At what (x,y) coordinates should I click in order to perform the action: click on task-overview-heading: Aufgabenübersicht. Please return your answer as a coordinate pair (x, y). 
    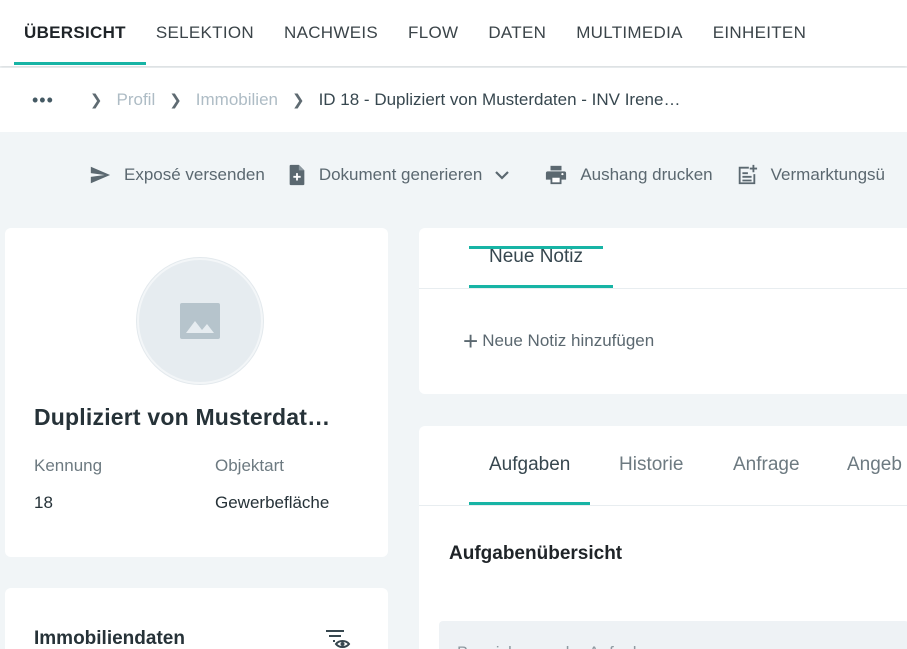
    Looking at the image, I should click on (536, 553).